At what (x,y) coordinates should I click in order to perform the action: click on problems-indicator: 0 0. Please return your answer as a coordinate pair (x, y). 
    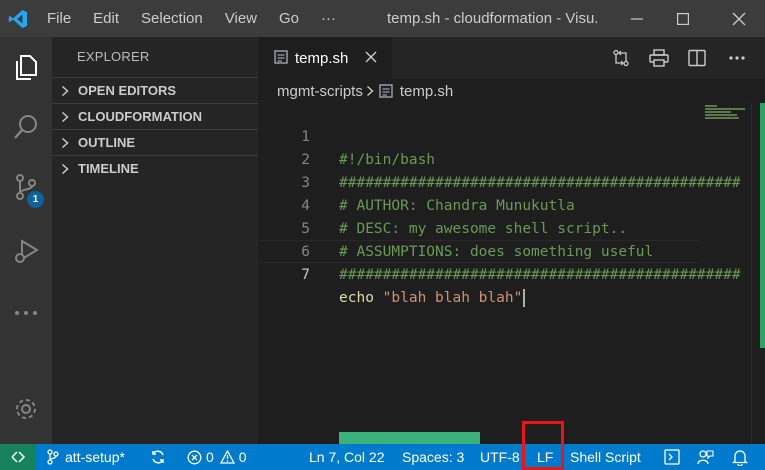
    Looking at the image, I should click on (217, 457).